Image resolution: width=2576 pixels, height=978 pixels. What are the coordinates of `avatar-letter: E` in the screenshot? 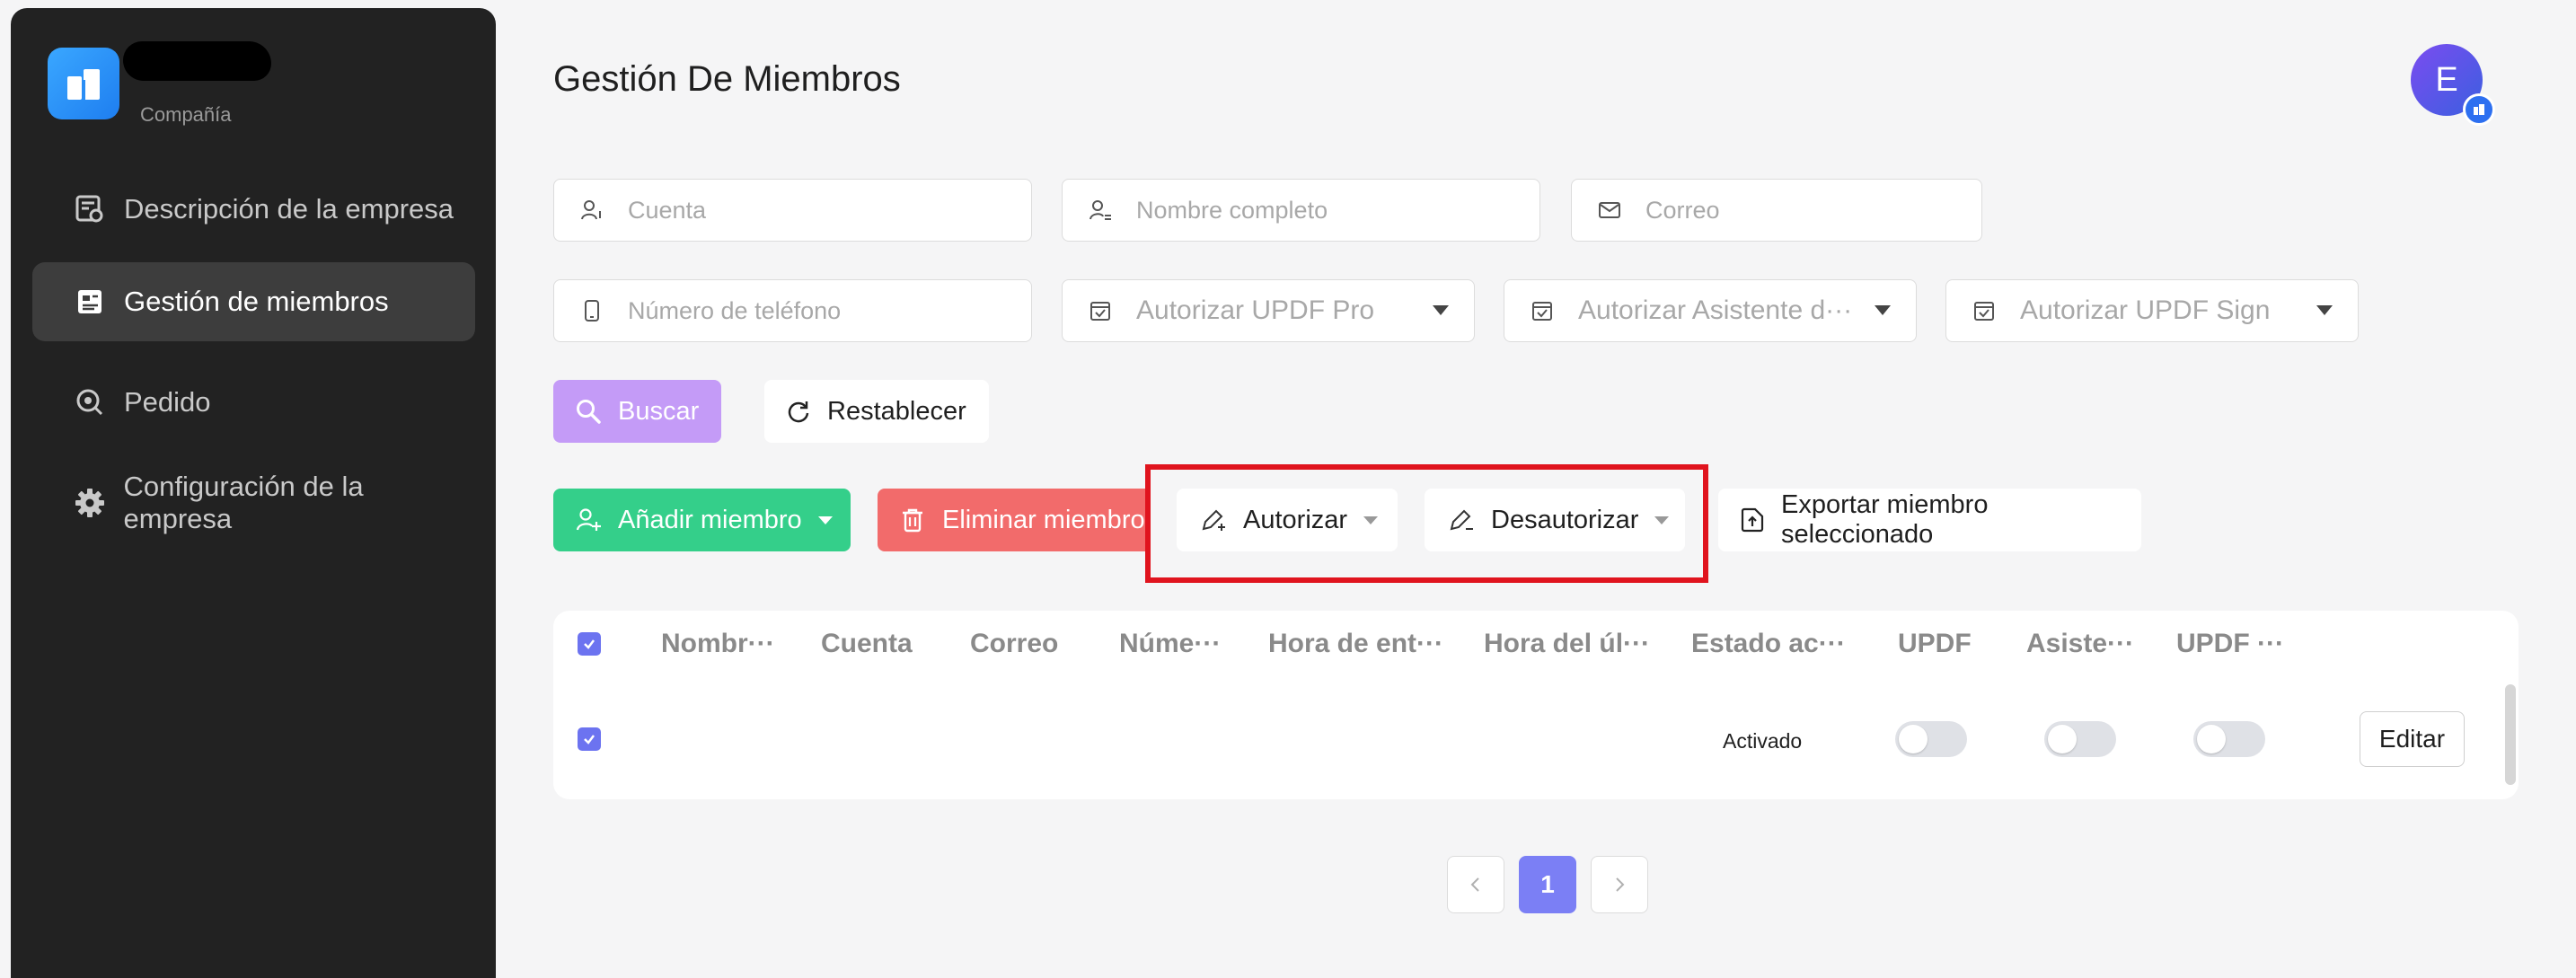 It's located at (2446, 79).